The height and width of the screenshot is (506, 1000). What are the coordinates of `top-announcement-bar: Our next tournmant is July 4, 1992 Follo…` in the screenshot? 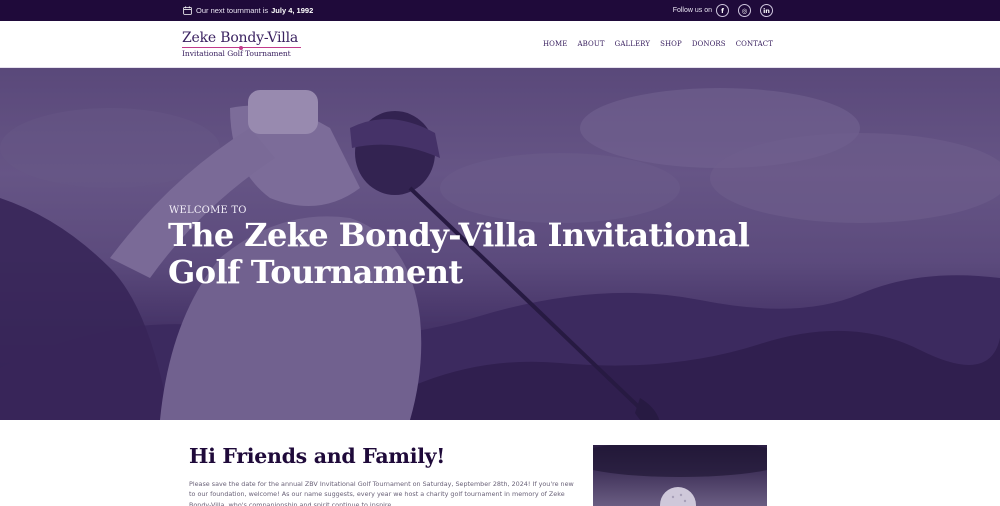 It's located at (500, 10).